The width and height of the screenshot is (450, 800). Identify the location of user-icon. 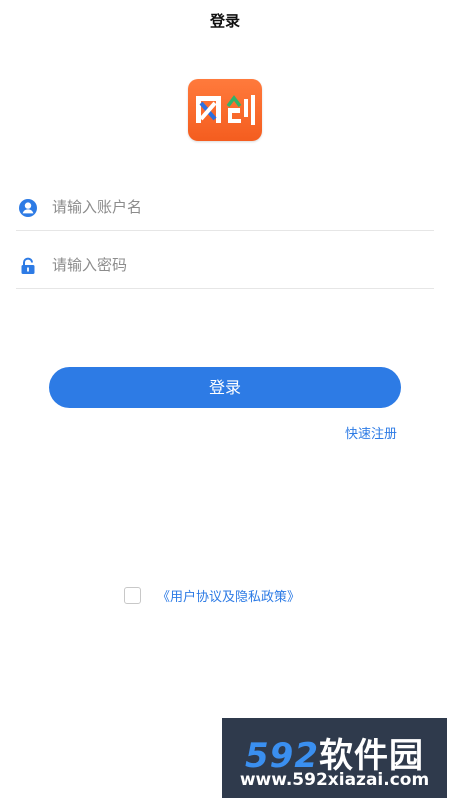
(28, 208).